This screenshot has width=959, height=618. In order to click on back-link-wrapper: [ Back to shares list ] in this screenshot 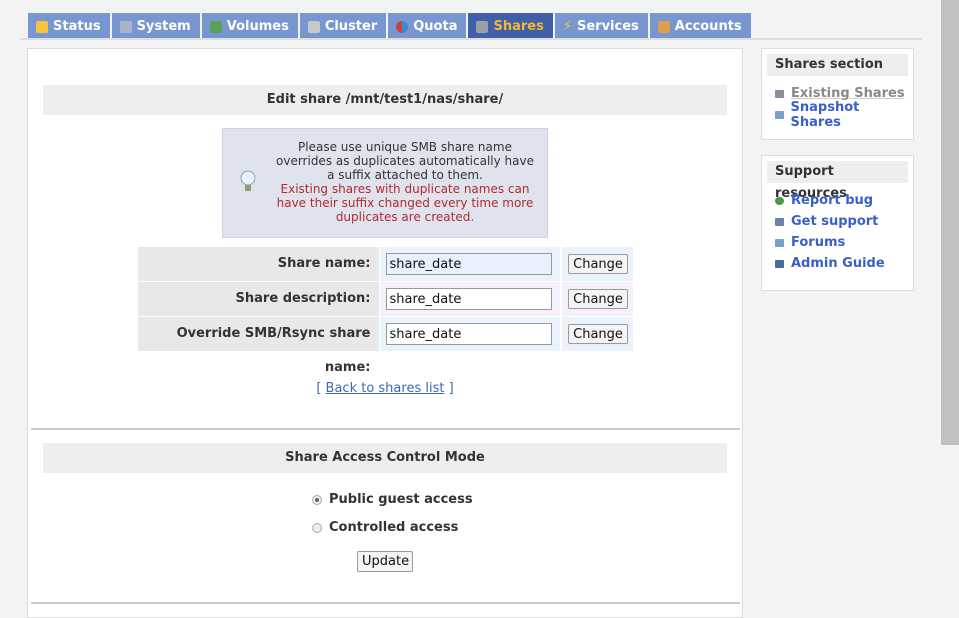, I will do `click(385, 388)`.